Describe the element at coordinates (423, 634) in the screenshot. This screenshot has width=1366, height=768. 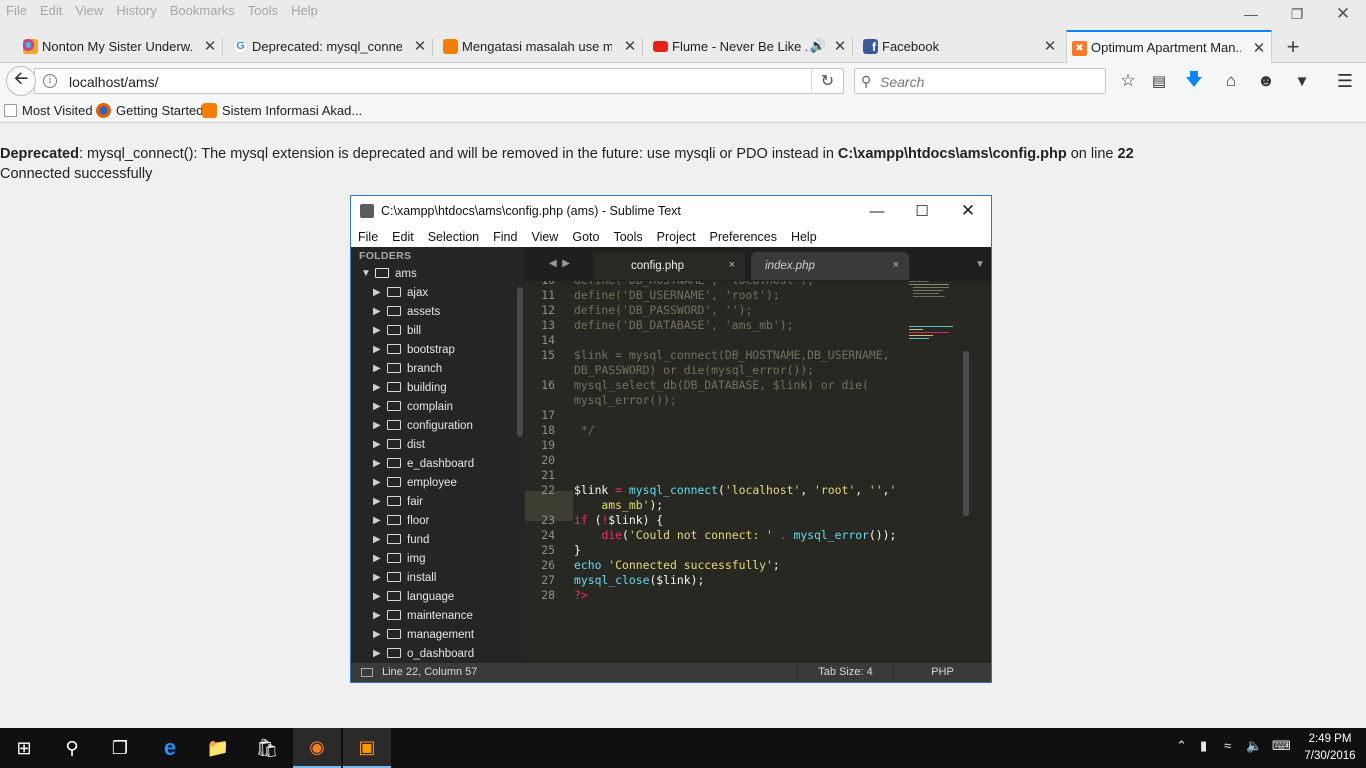
I see `sidebar-folder-management: ▶ management` at that location.